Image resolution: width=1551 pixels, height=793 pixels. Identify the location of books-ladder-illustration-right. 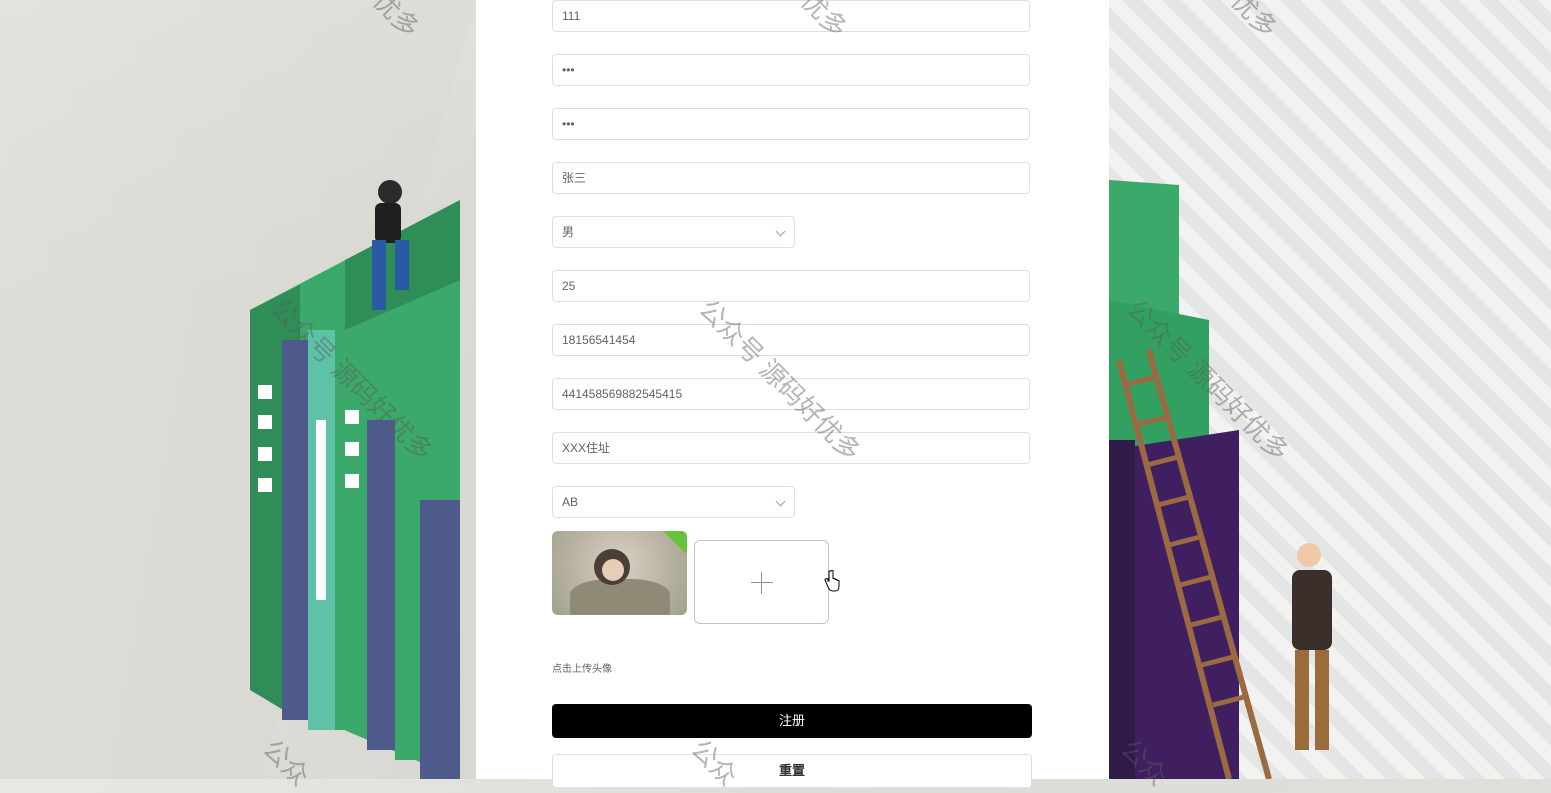
(1220, 479).